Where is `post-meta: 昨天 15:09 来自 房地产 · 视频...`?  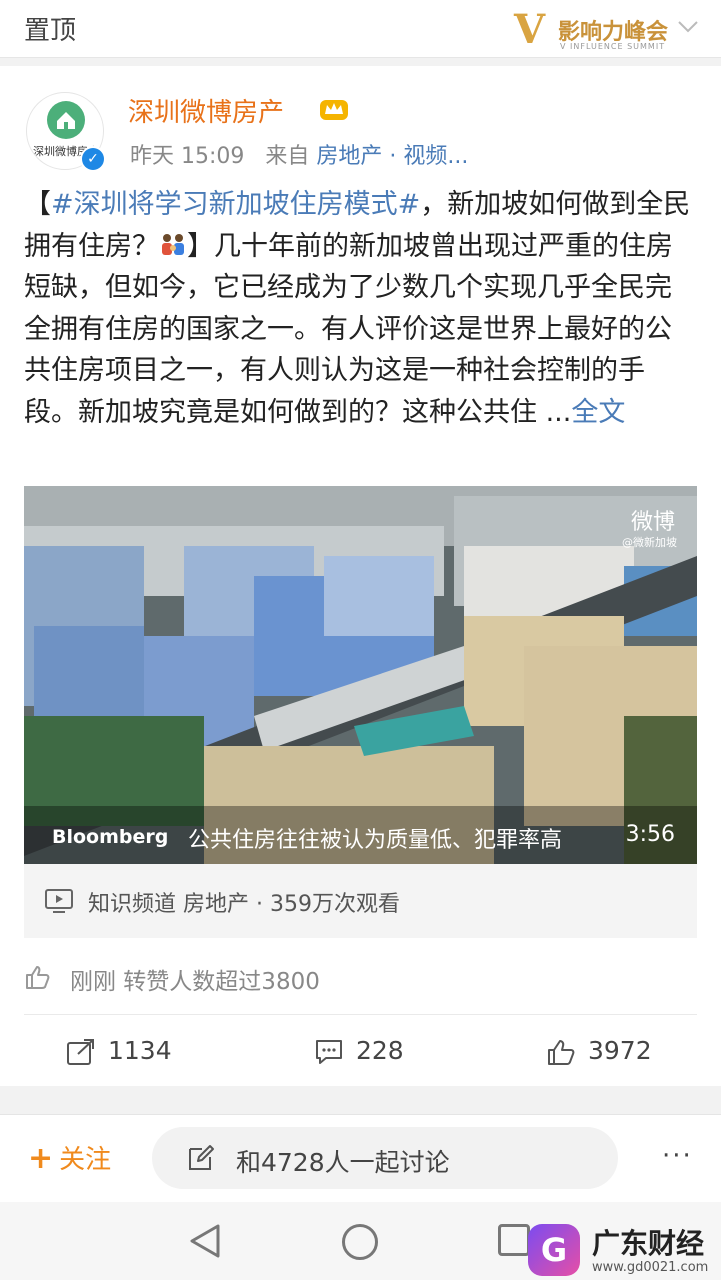
post-meta: 昨天 15:09 来自 房地产 · 视频... is located at coordinates (299, 154).